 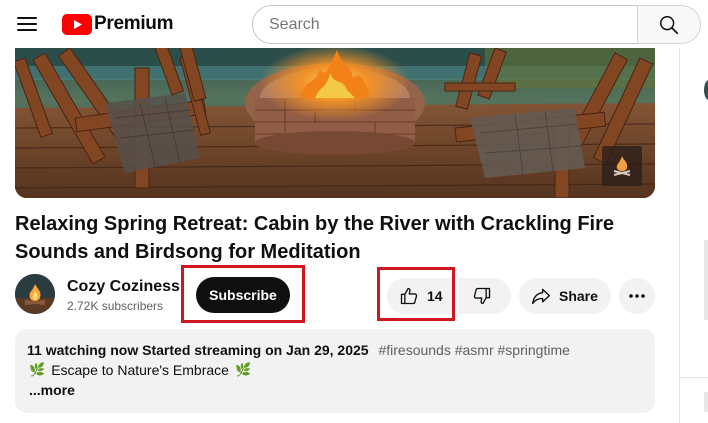 What do you see at coordinates (52, 390) in the screenshot?
I see `show-more-link: ...more` at bounding box center [52, 390].